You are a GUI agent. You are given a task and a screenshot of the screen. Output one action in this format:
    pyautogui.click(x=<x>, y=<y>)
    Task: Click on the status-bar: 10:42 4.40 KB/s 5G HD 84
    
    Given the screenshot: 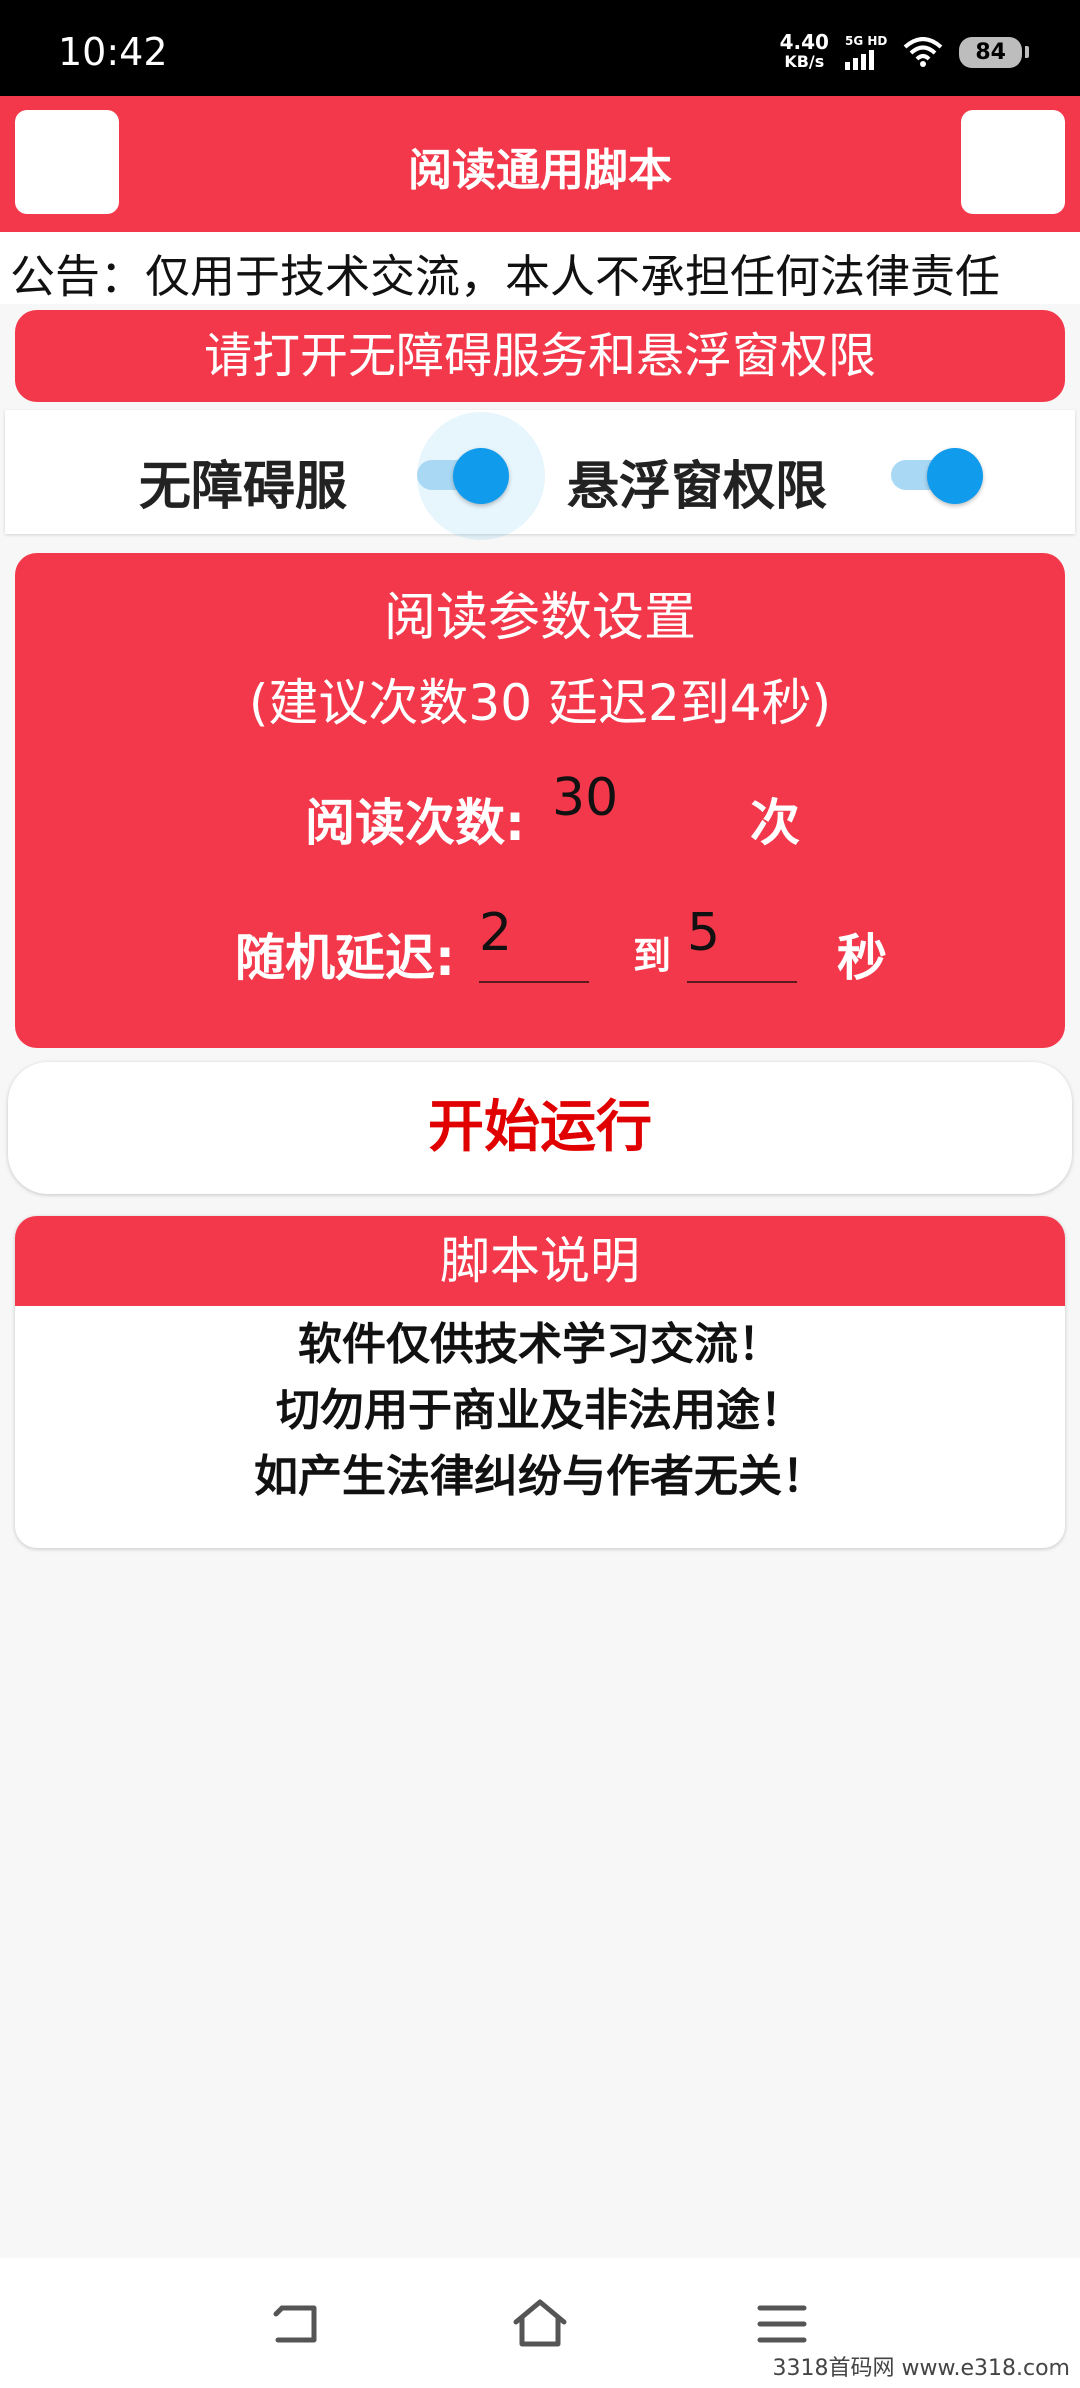 What is the action you would take?
    pyautogui.click(x=540, y=48)
    